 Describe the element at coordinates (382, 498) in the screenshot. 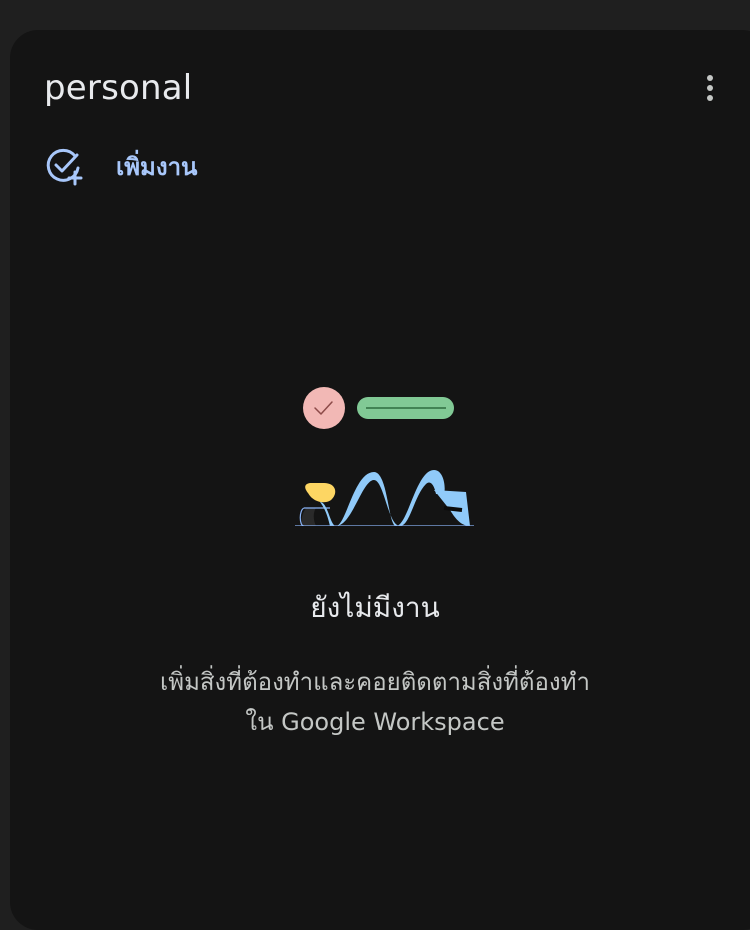

I see `wave-ribbon-shape` at that location.